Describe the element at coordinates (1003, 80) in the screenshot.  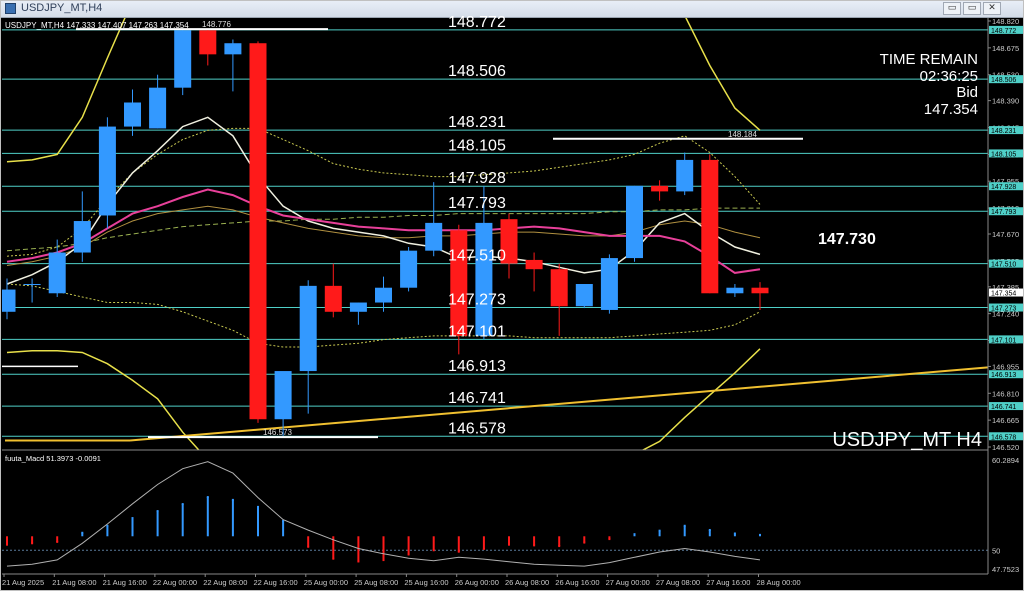
I see `level-price-tag-text: 148.506` at that location.